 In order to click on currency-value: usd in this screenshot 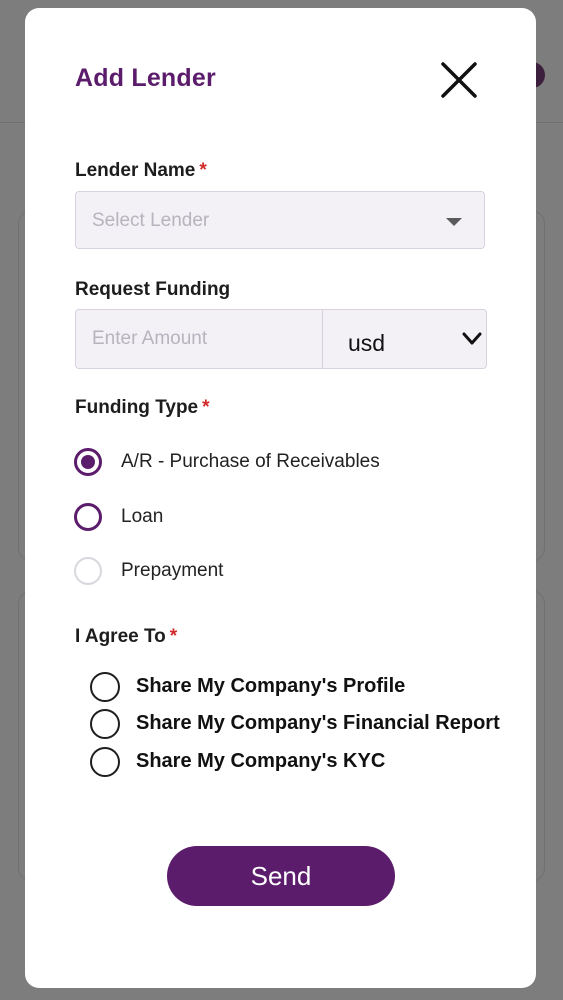, I will do `click(367, 343)`.